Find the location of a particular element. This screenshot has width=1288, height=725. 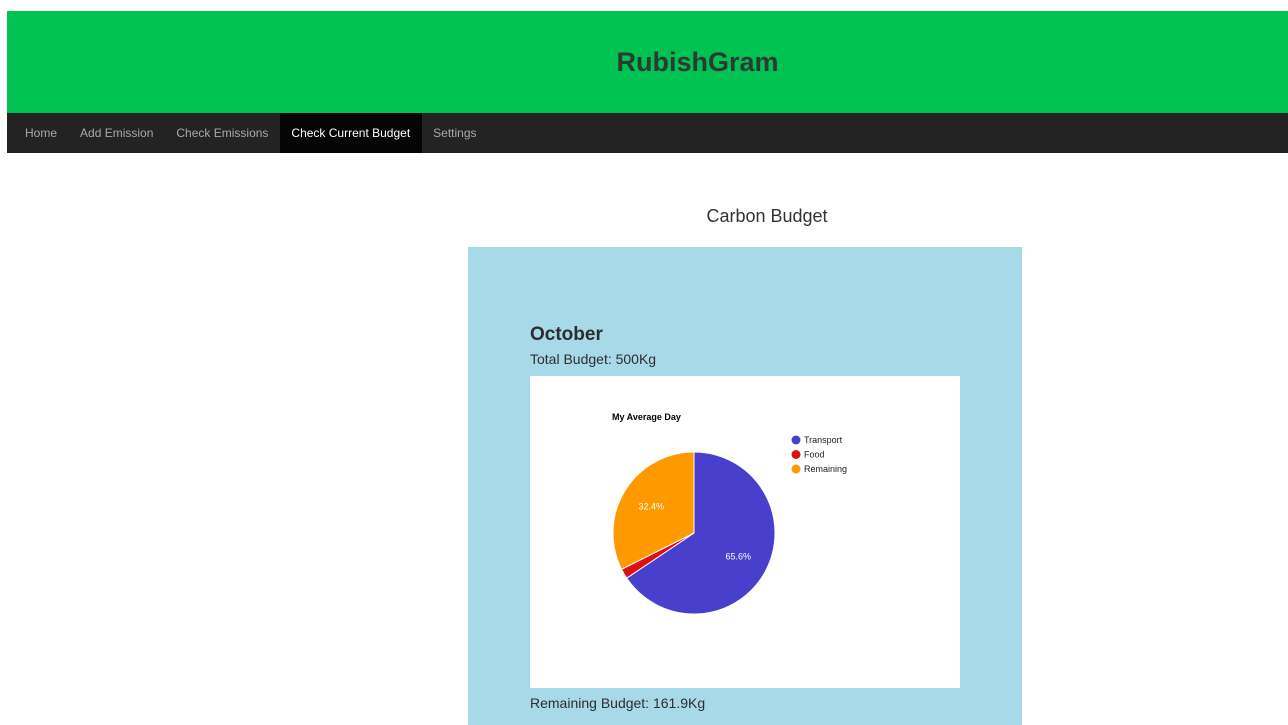

page-title: Carbon Budget is located at coordinates (745, 216).